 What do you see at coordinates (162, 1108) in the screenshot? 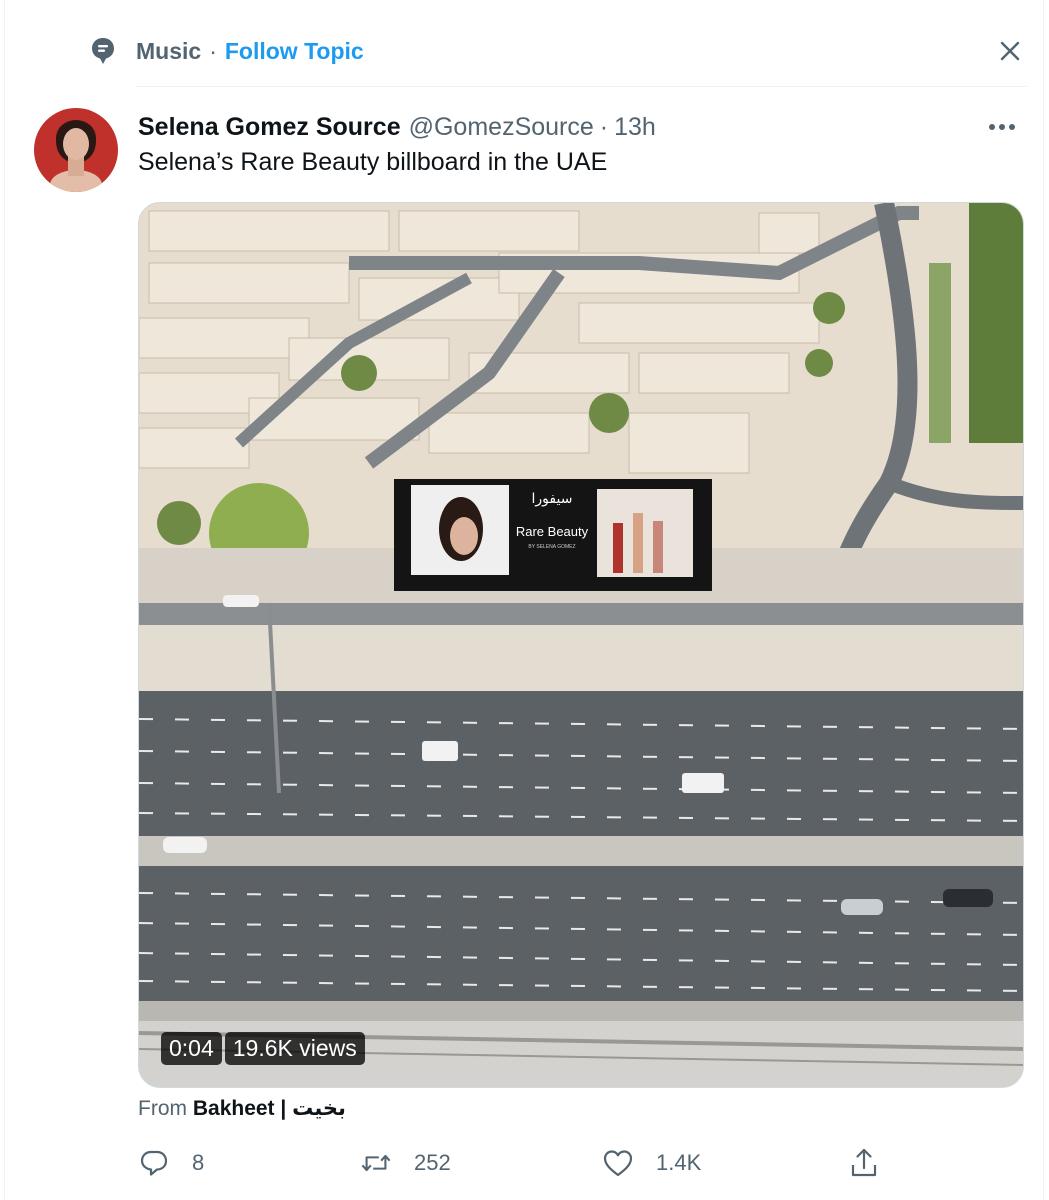
I see `source-prefix: From` at bounding box center [162, 1108].